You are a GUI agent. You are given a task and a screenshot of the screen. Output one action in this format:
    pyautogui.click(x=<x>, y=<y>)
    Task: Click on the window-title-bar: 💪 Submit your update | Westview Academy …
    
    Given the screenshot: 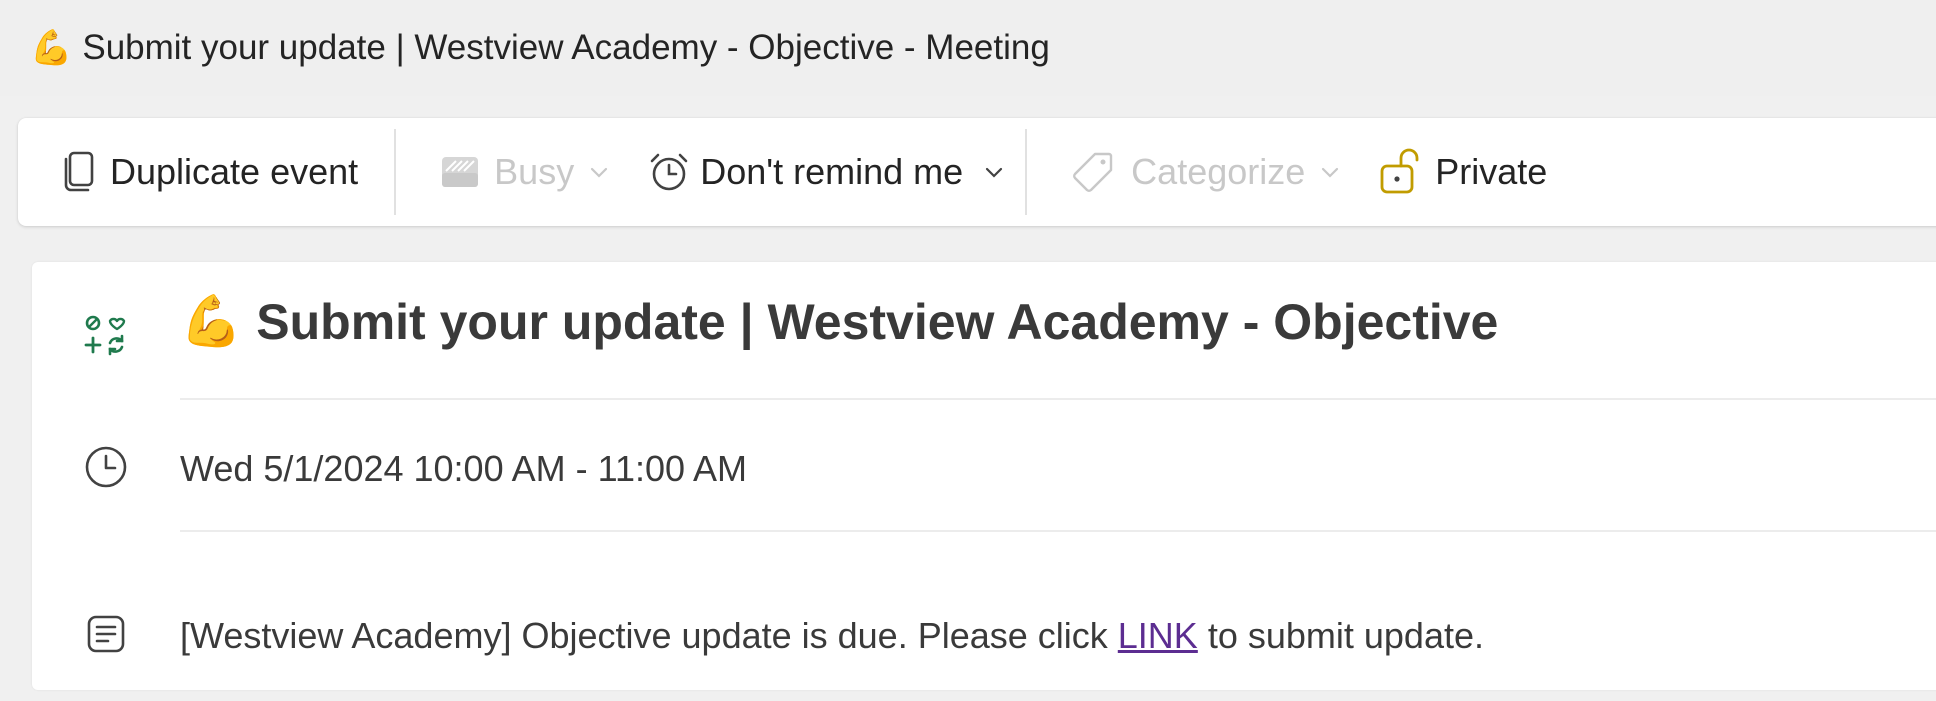 What is the action you would take?
    pyautogui.click(x=968, y=48)
    